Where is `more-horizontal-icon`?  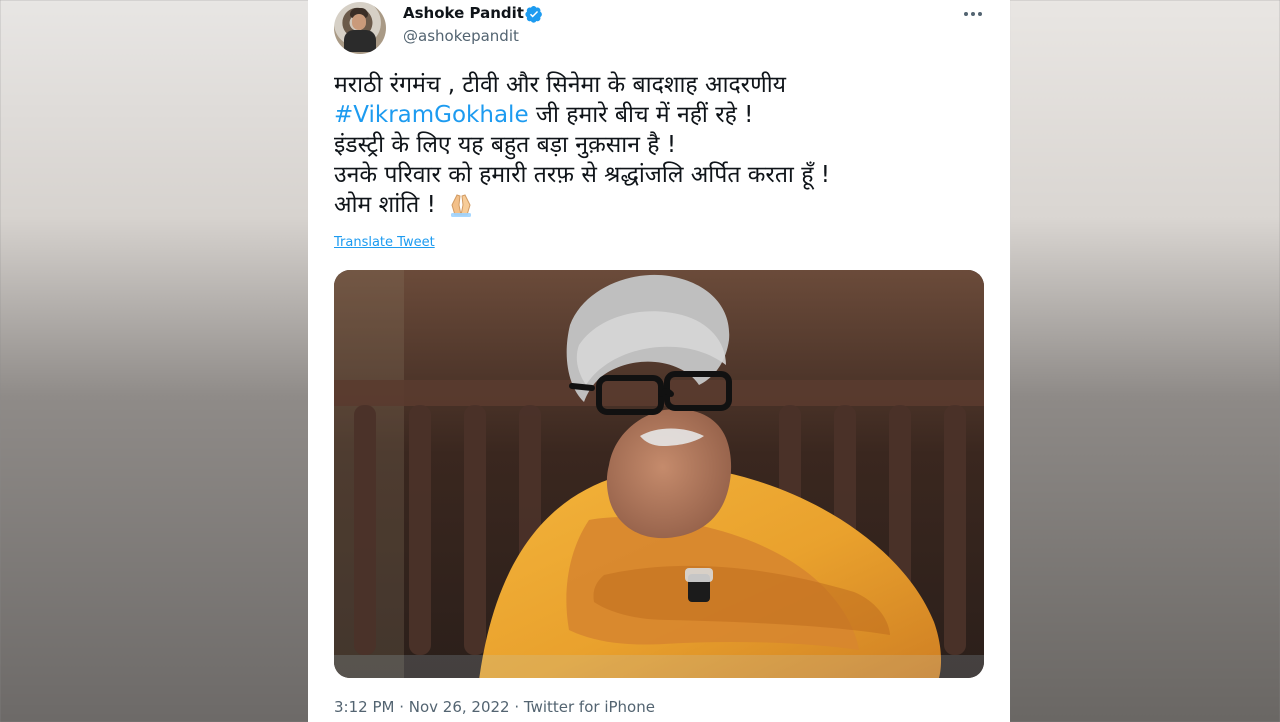
more-horizontal-icon is located at coordinates (973, 14).